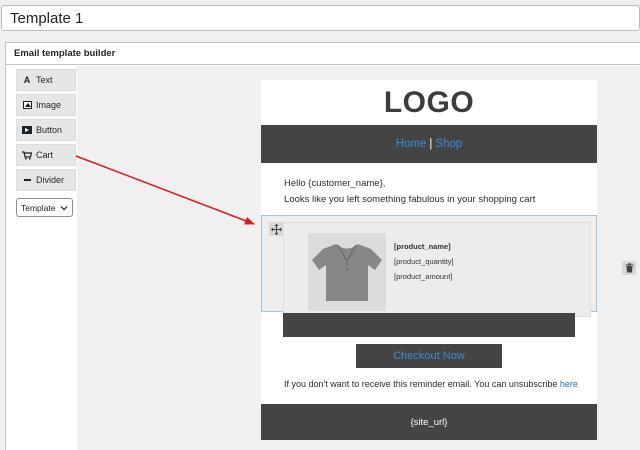  I want to click on product-quantity: [product_quantity], so click(424, 261).